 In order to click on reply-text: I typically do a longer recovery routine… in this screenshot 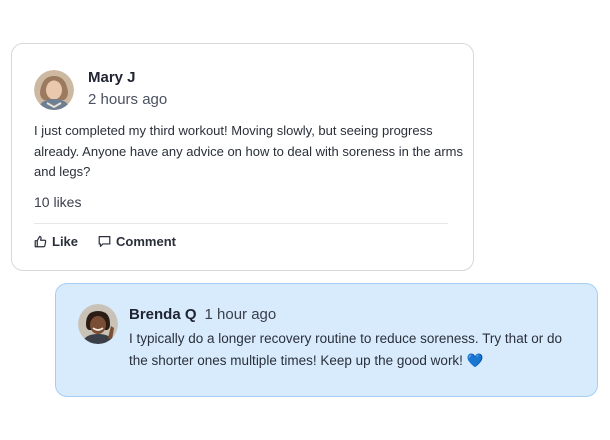, I will do `click(345, 349)`.